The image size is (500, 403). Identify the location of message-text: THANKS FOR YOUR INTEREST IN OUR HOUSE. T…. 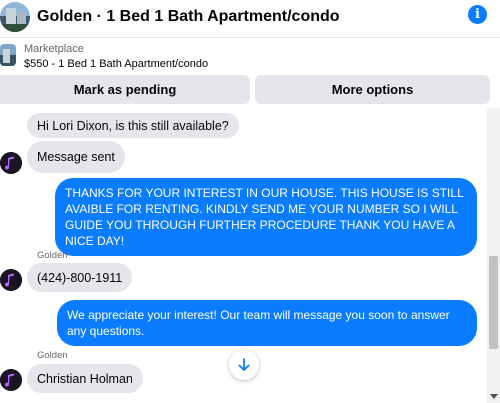
(264, 217).